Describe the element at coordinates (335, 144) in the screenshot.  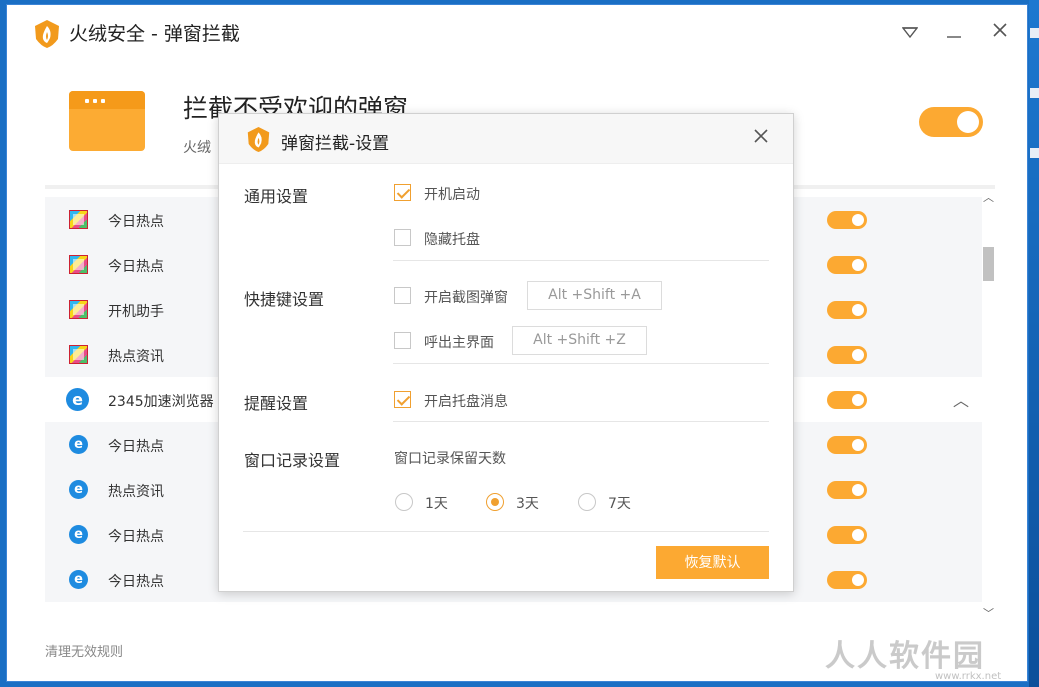
I see `dialog-title: 弹窗拦截-设置` at that location.